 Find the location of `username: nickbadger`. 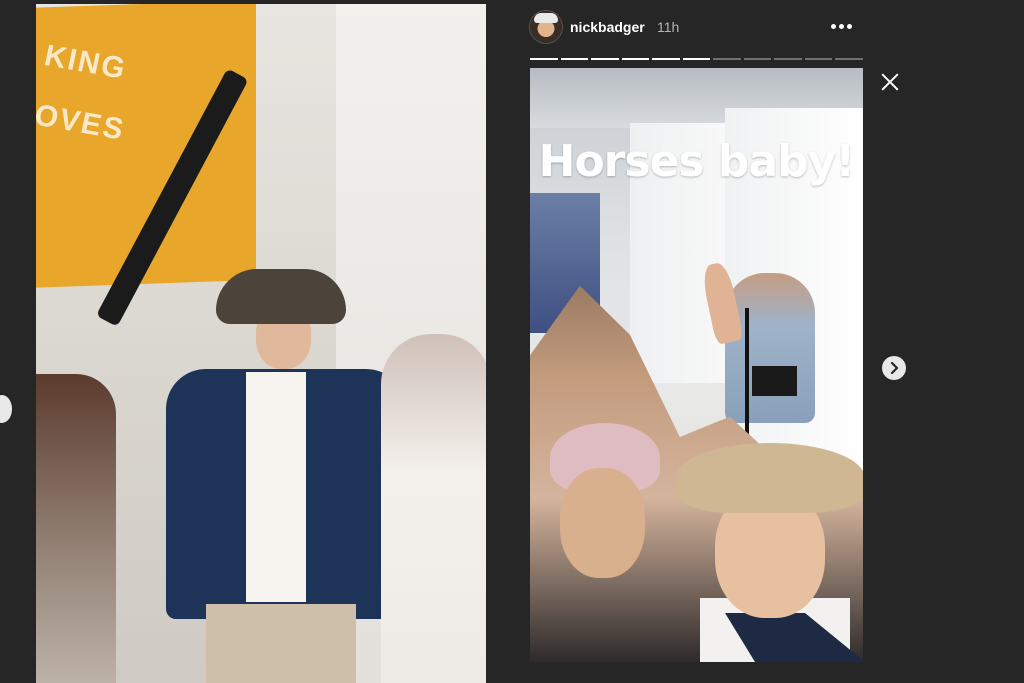

username: nickbadger is located at coordinates (607, 27).